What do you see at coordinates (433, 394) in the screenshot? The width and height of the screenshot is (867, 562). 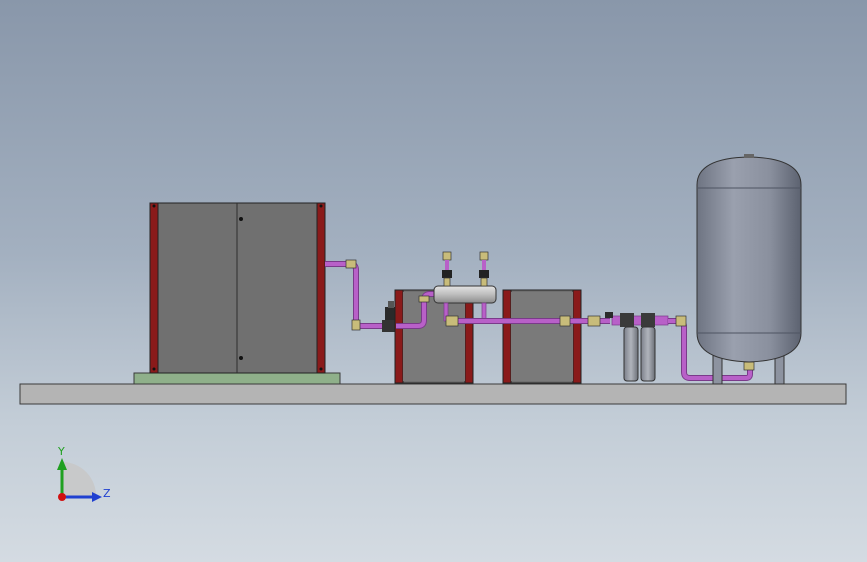 I see `base-skid` at bounding box center [433, 394].